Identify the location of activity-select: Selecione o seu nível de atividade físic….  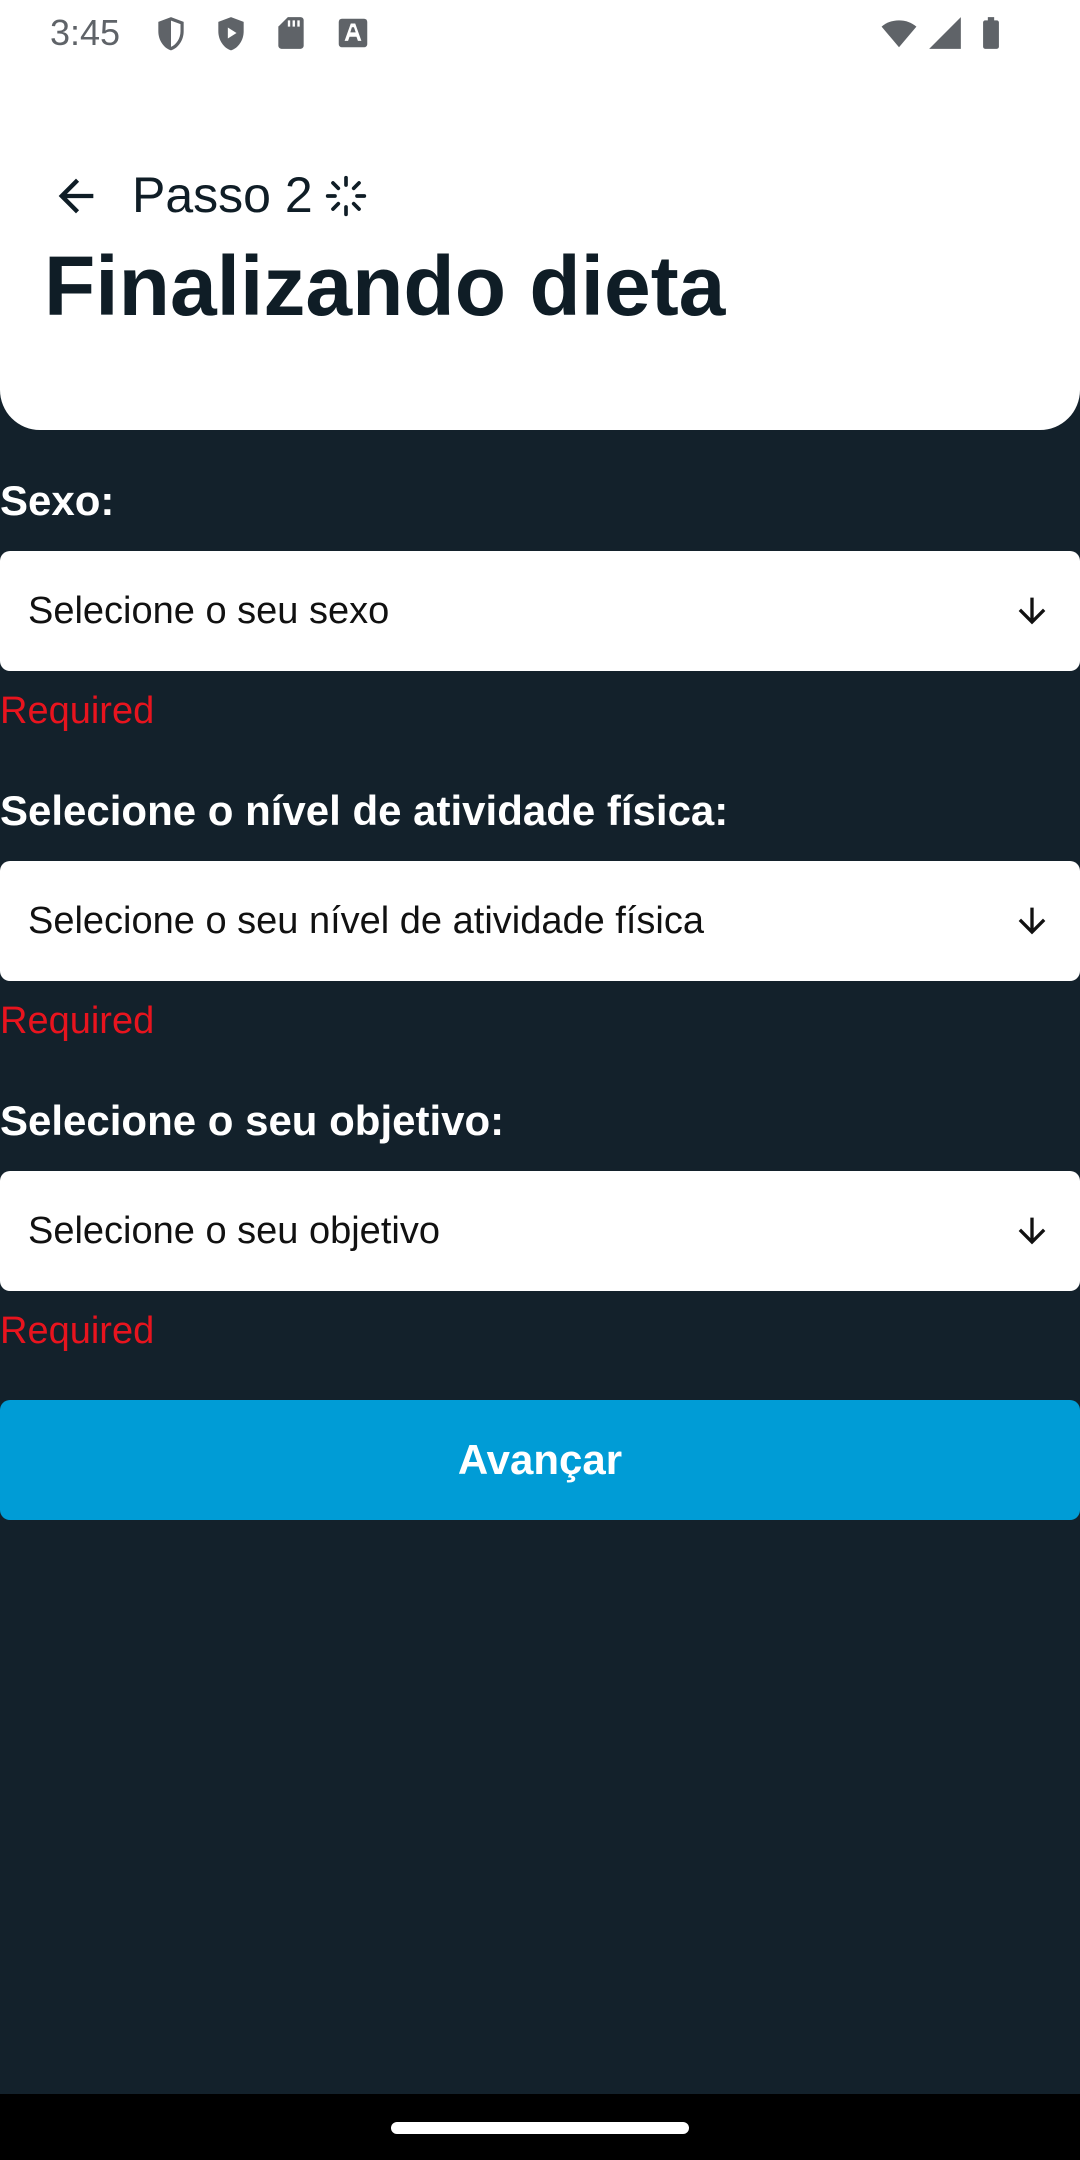
(540, 921).